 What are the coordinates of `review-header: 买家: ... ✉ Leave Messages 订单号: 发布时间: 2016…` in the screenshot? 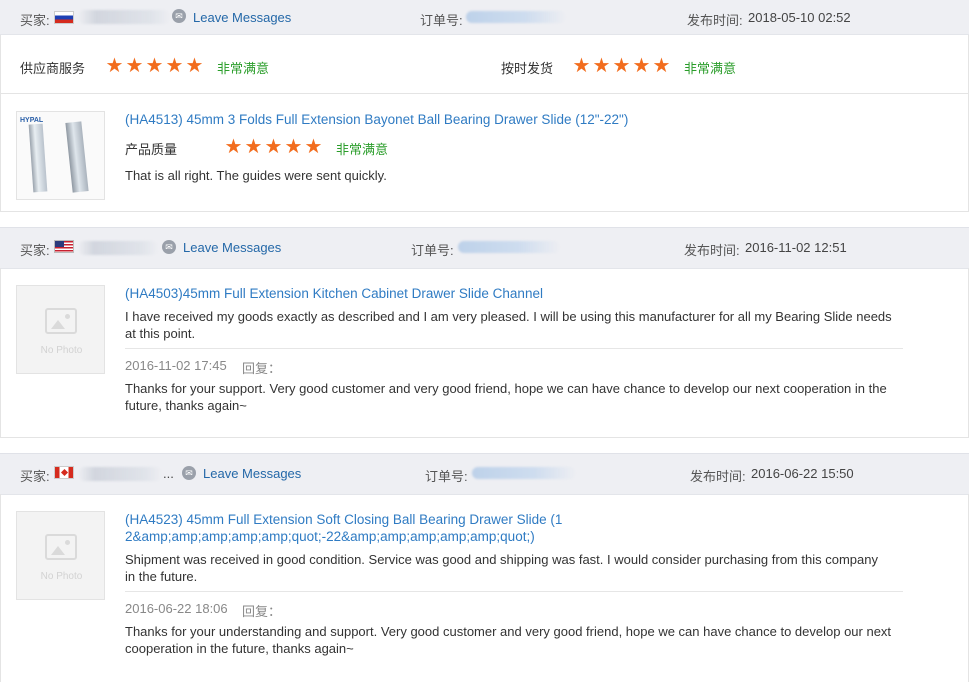 It's located at (484, 474).